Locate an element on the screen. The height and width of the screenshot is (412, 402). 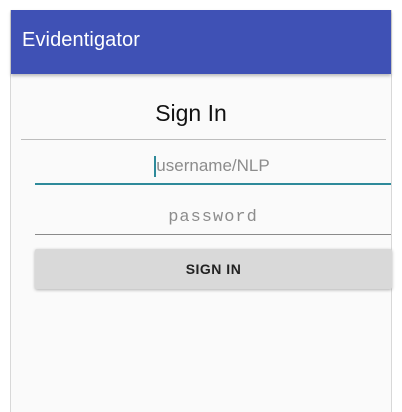
sign-in-button: SIGN IN is located at coordinates (213, 269).